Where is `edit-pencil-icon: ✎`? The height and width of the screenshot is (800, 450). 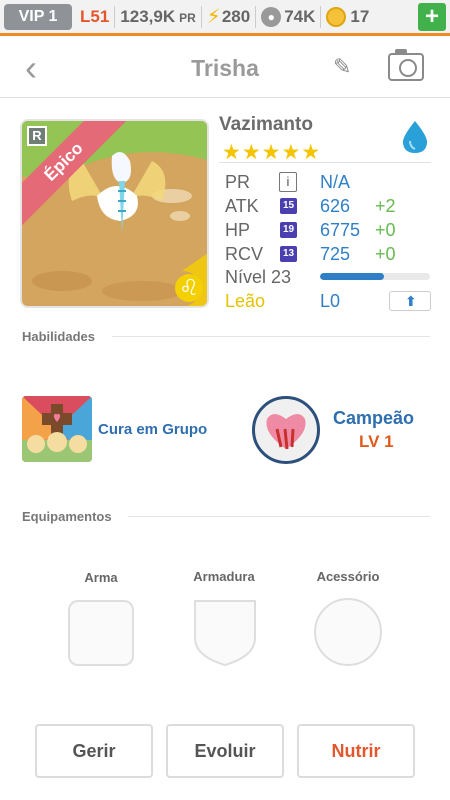 edit-pencil-icon: ✎ is located at coordinates (342, 67).